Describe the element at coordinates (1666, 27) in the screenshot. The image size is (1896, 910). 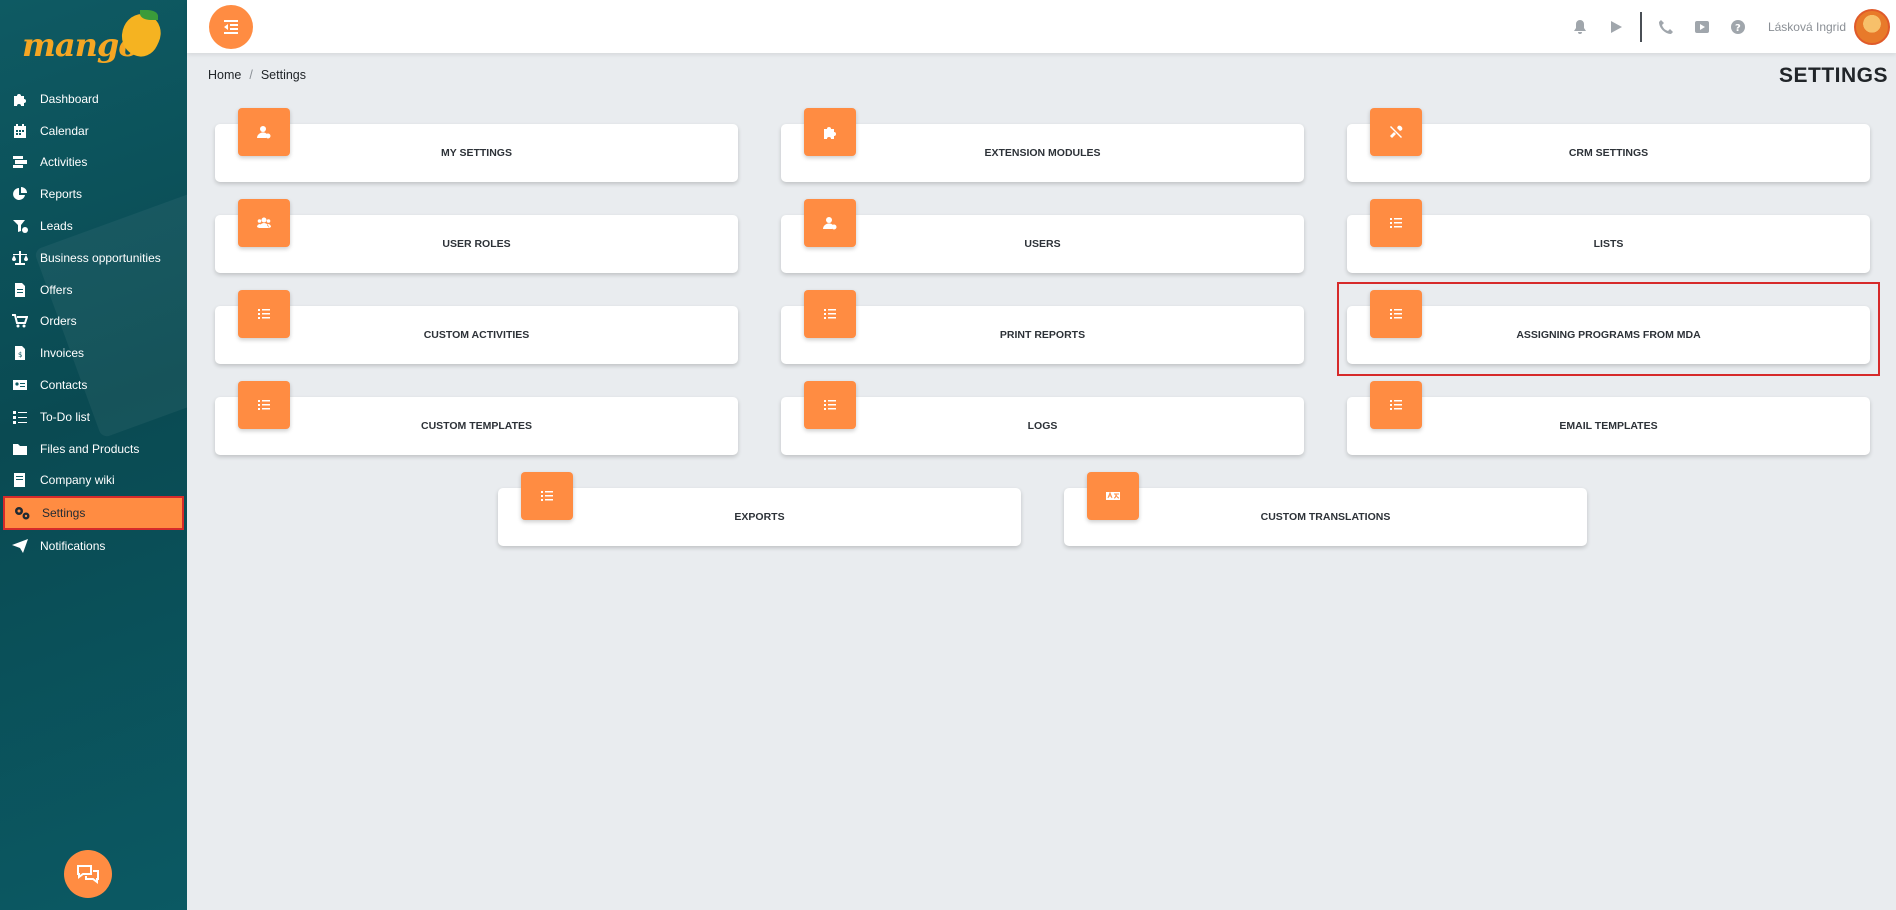
I see `phone-icon` at that location.